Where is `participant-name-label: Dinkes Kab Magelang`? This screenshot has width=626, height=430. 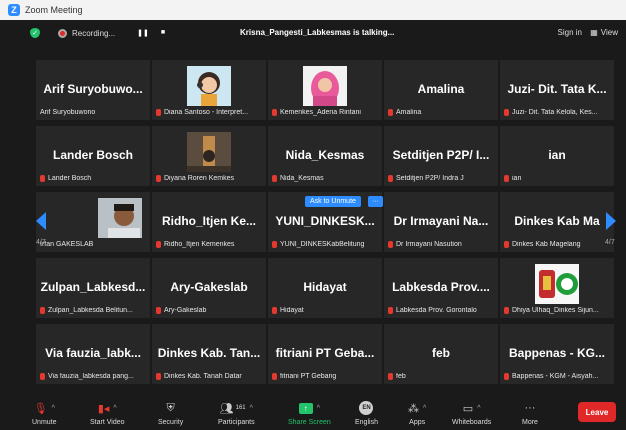 participant-name-label: Dinkes Kab Magelang is located at coordinates (558, 244).